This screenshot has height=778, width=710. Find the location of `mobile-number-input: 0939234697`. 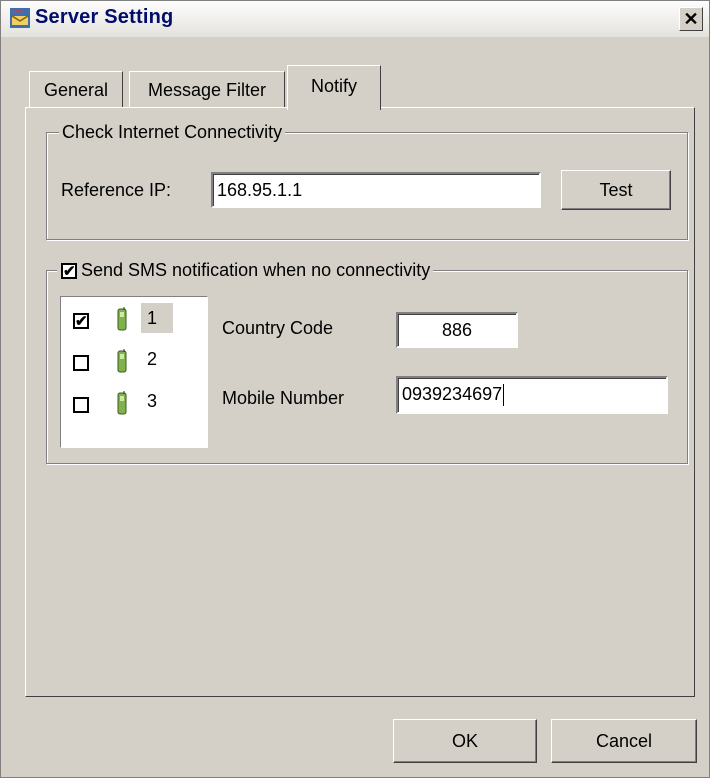

mobile-number-input: 0939234697 is located at coordinates (532, 395).